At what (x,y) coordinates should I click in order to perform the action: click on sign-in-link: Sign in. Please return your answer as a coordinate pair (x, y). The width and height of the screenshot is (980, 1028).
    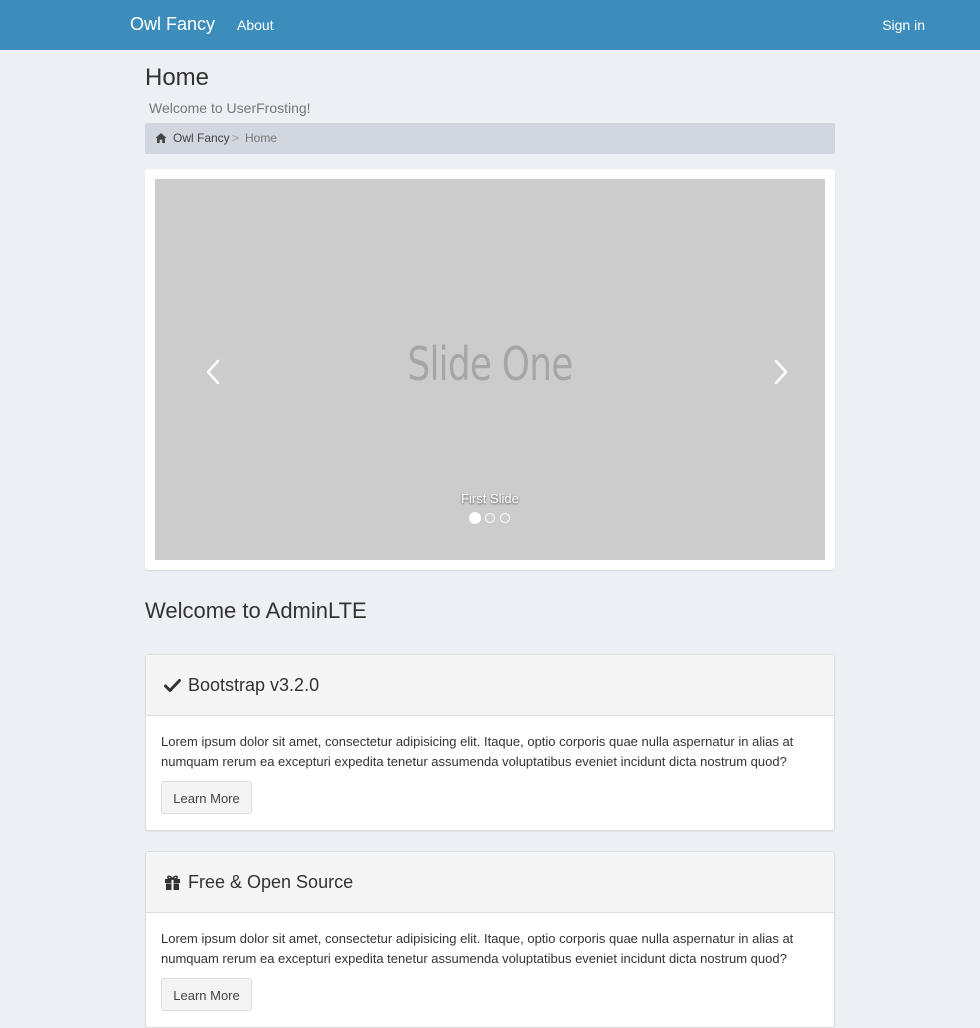
    Looking at the image, I should click on (903, 25).